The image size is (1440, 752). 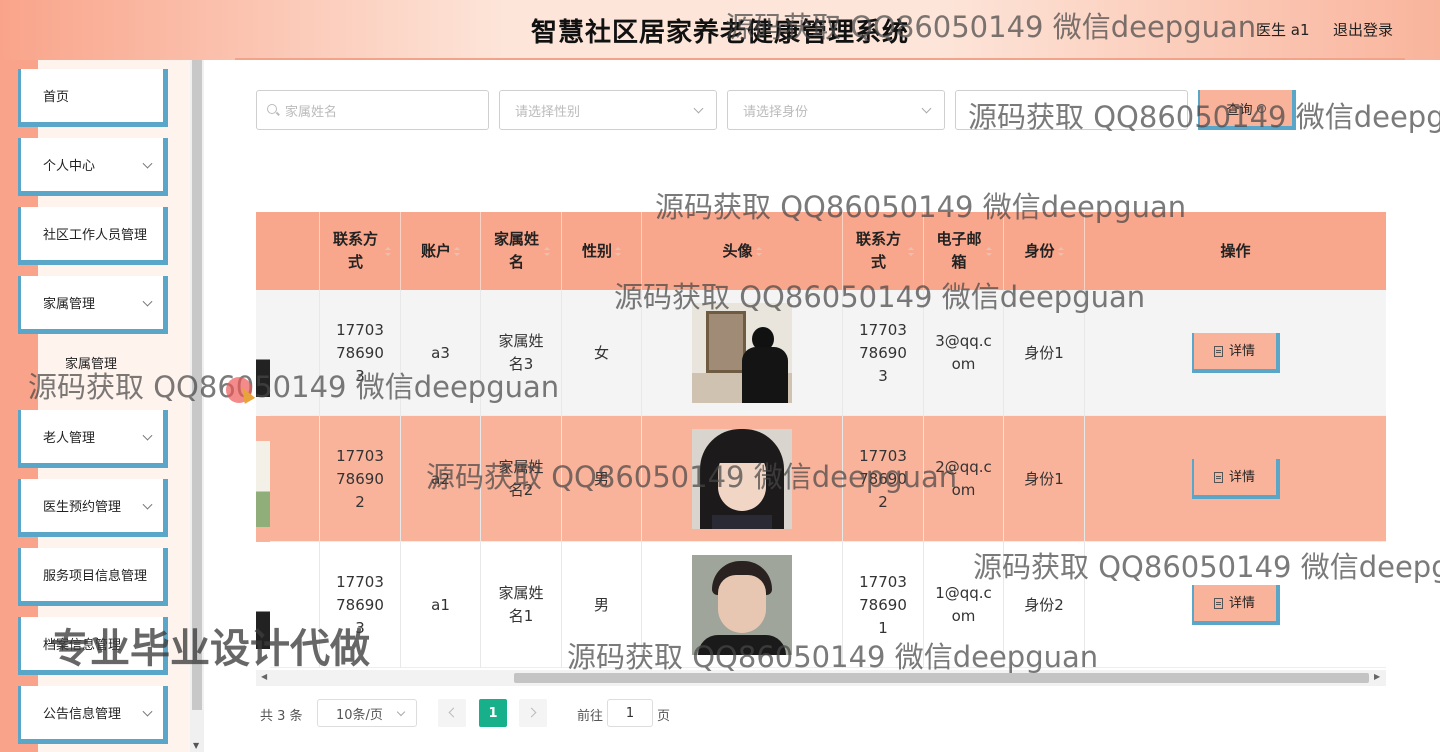 I want to click on sidebar-item-family: 家属管理, so click(x=93, y=305).